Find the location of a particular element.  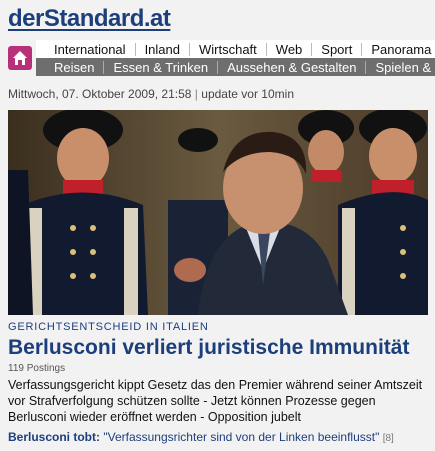

home-button is located at coordinates (20, 58).